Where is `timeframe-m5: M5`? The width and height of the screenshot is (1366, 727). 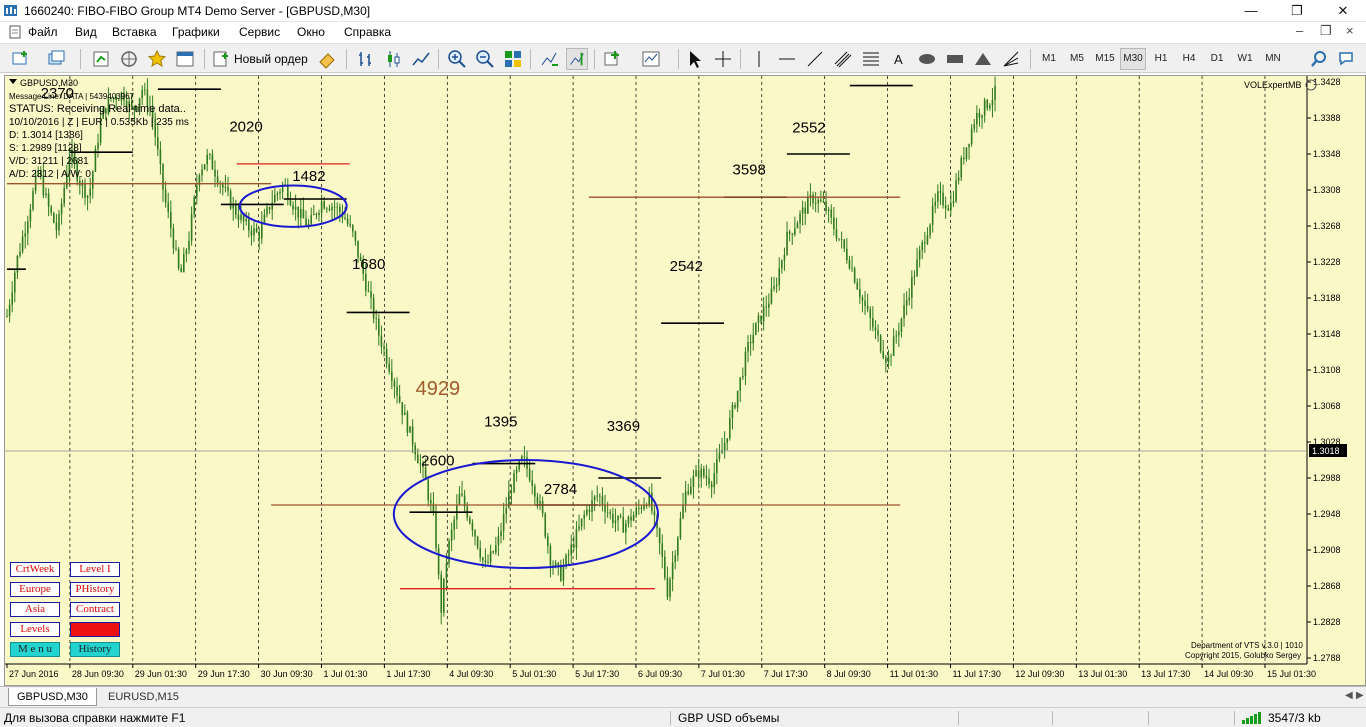
timeframe-m5: M5 is located at coordinates (1077, 59).